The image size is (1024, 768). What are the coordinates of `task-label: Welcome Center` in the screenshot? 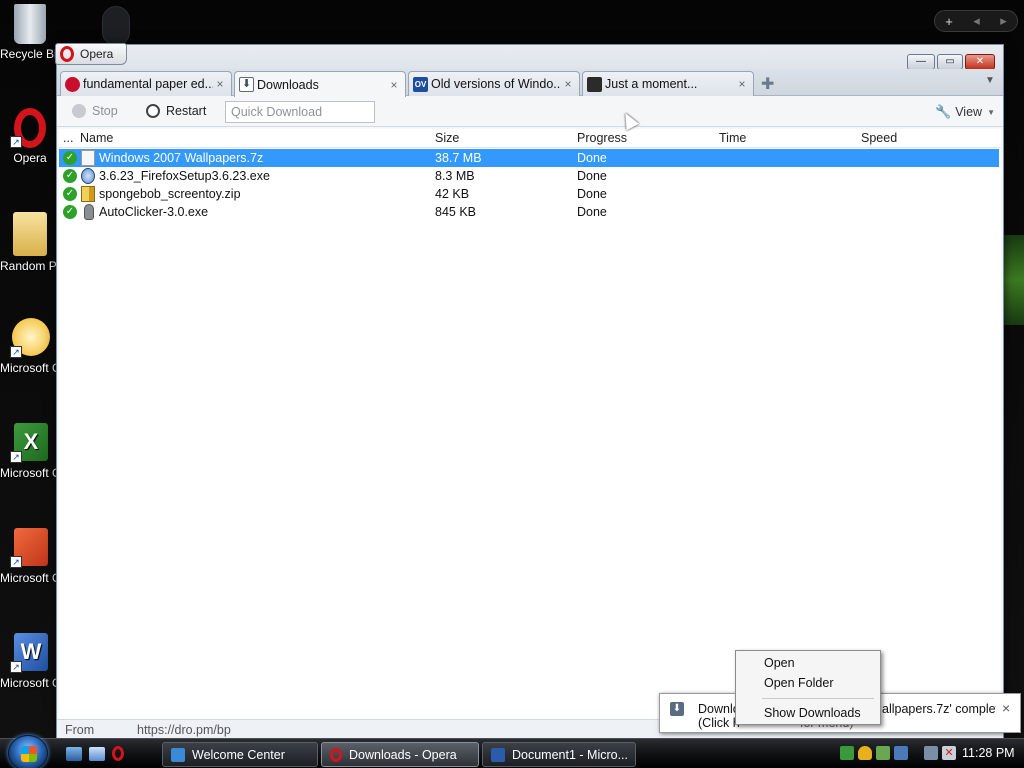 It's located at (238, 754).